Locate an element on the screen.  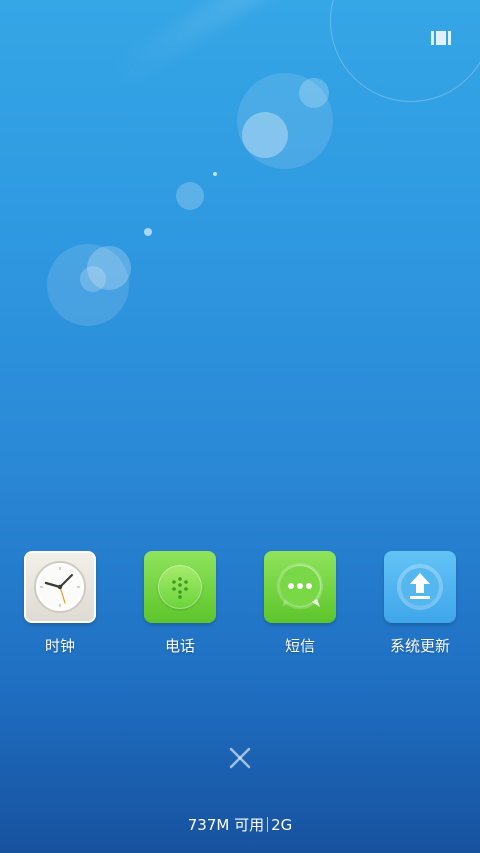
app-label: 时钟 is located at coordinates (59, 646).